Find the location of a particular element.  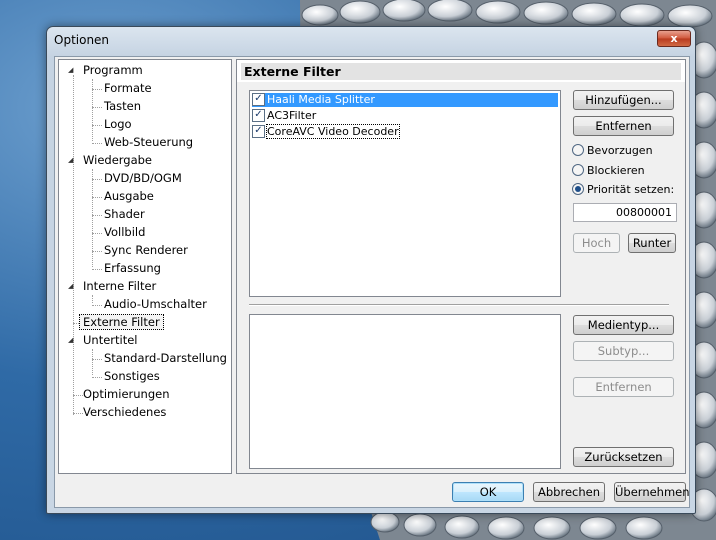

tree-item-label: Logo is located at coordinates (118, 124).